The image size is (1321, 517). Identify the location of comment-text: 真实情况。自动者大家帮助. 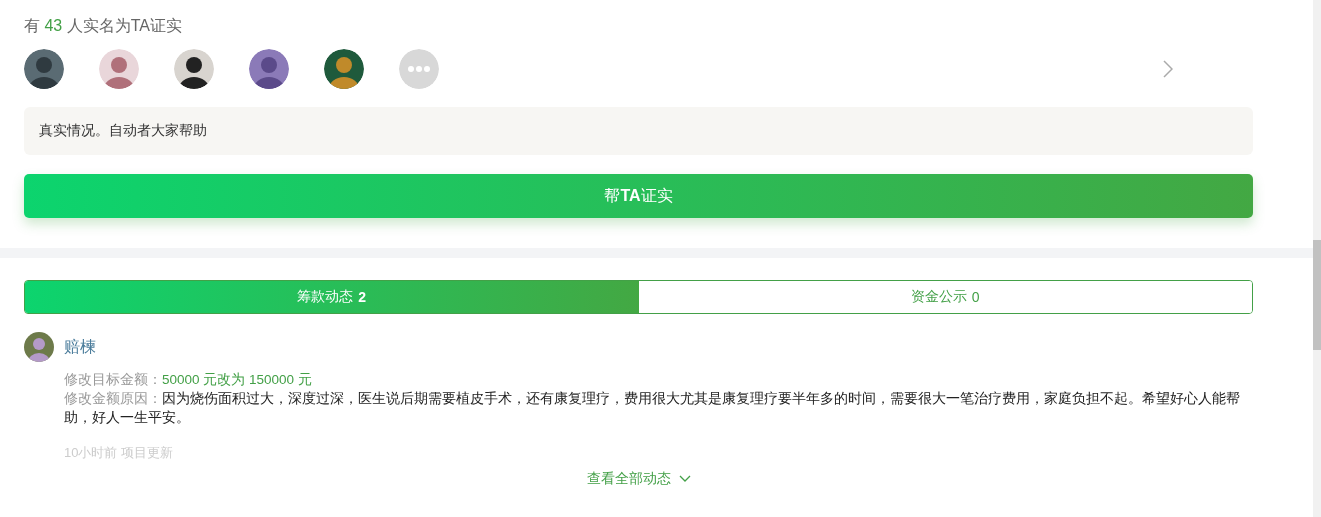
(123, 131).